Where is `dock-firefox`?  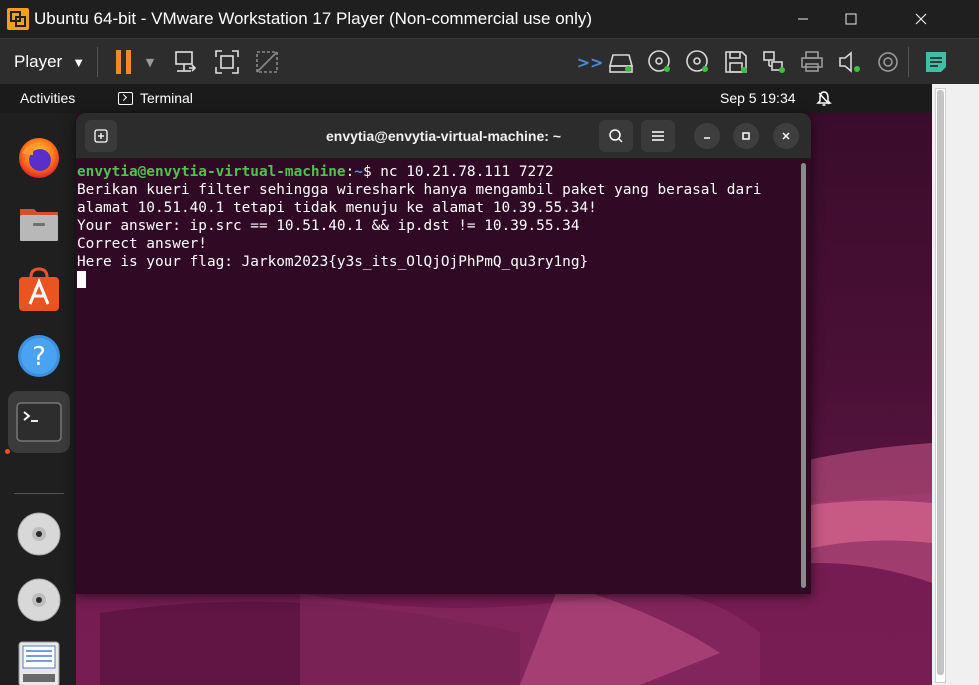 dock-firefox is located at coordinates (39, 158).